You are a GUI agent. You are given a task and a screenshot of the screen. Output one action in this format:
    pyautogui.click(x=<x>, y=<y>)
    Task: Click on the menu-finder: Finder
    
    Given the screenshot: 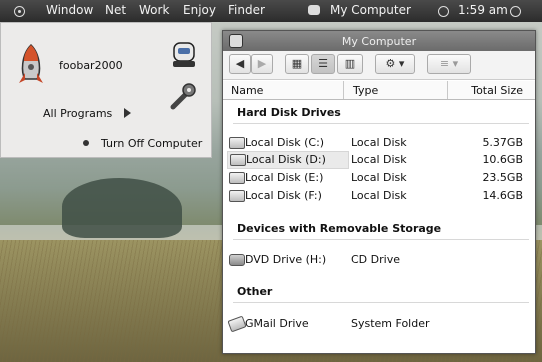 What is the action you would take?
    pyautogui.click(x=246, y=10)
    